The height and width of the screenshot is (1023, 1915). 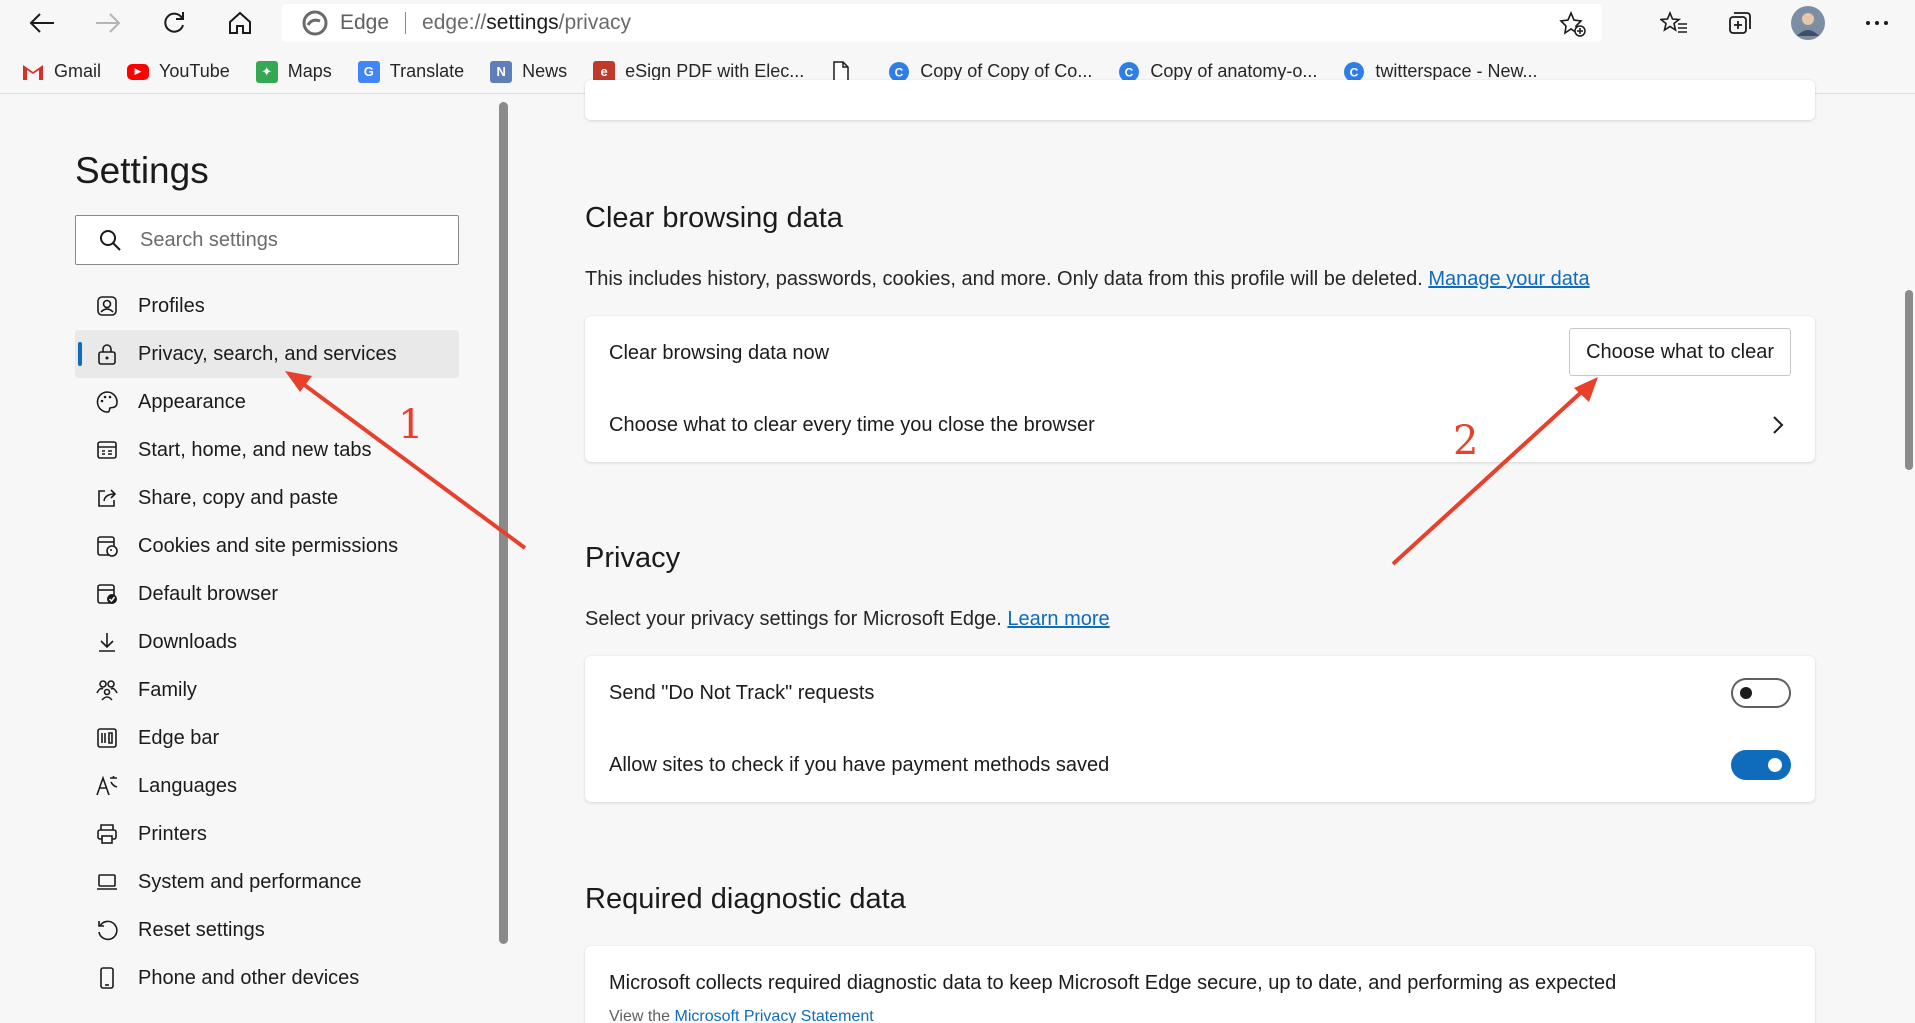 What do you see at coordinates (267, 690) in the screenshot?
I see `sidebar-item-family: Family` at bounding box center [267, 690].